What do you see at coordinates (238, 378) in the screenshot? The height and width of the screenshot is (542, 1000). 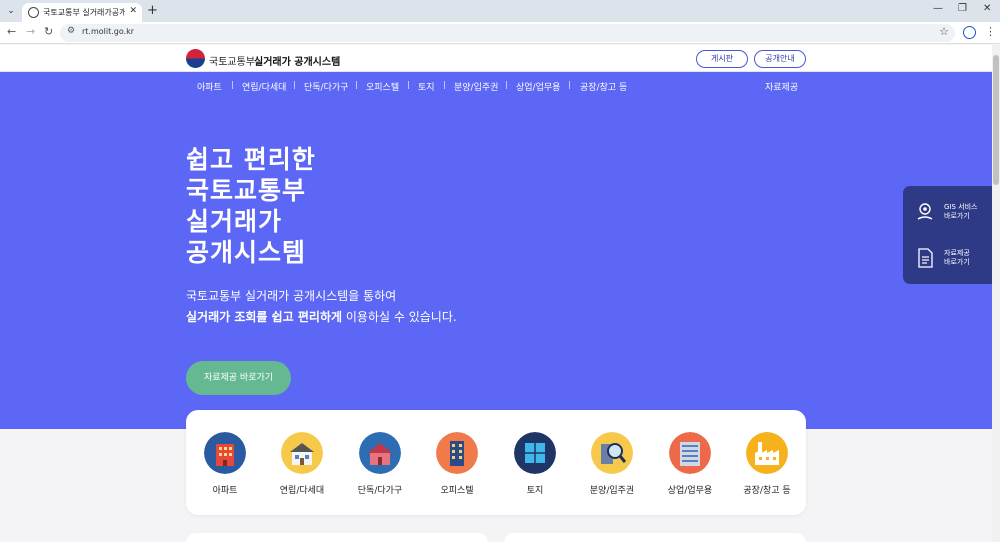 I see `data-provision-cta-button: 자료제공 바로가기` at bounding box center [238, 378].